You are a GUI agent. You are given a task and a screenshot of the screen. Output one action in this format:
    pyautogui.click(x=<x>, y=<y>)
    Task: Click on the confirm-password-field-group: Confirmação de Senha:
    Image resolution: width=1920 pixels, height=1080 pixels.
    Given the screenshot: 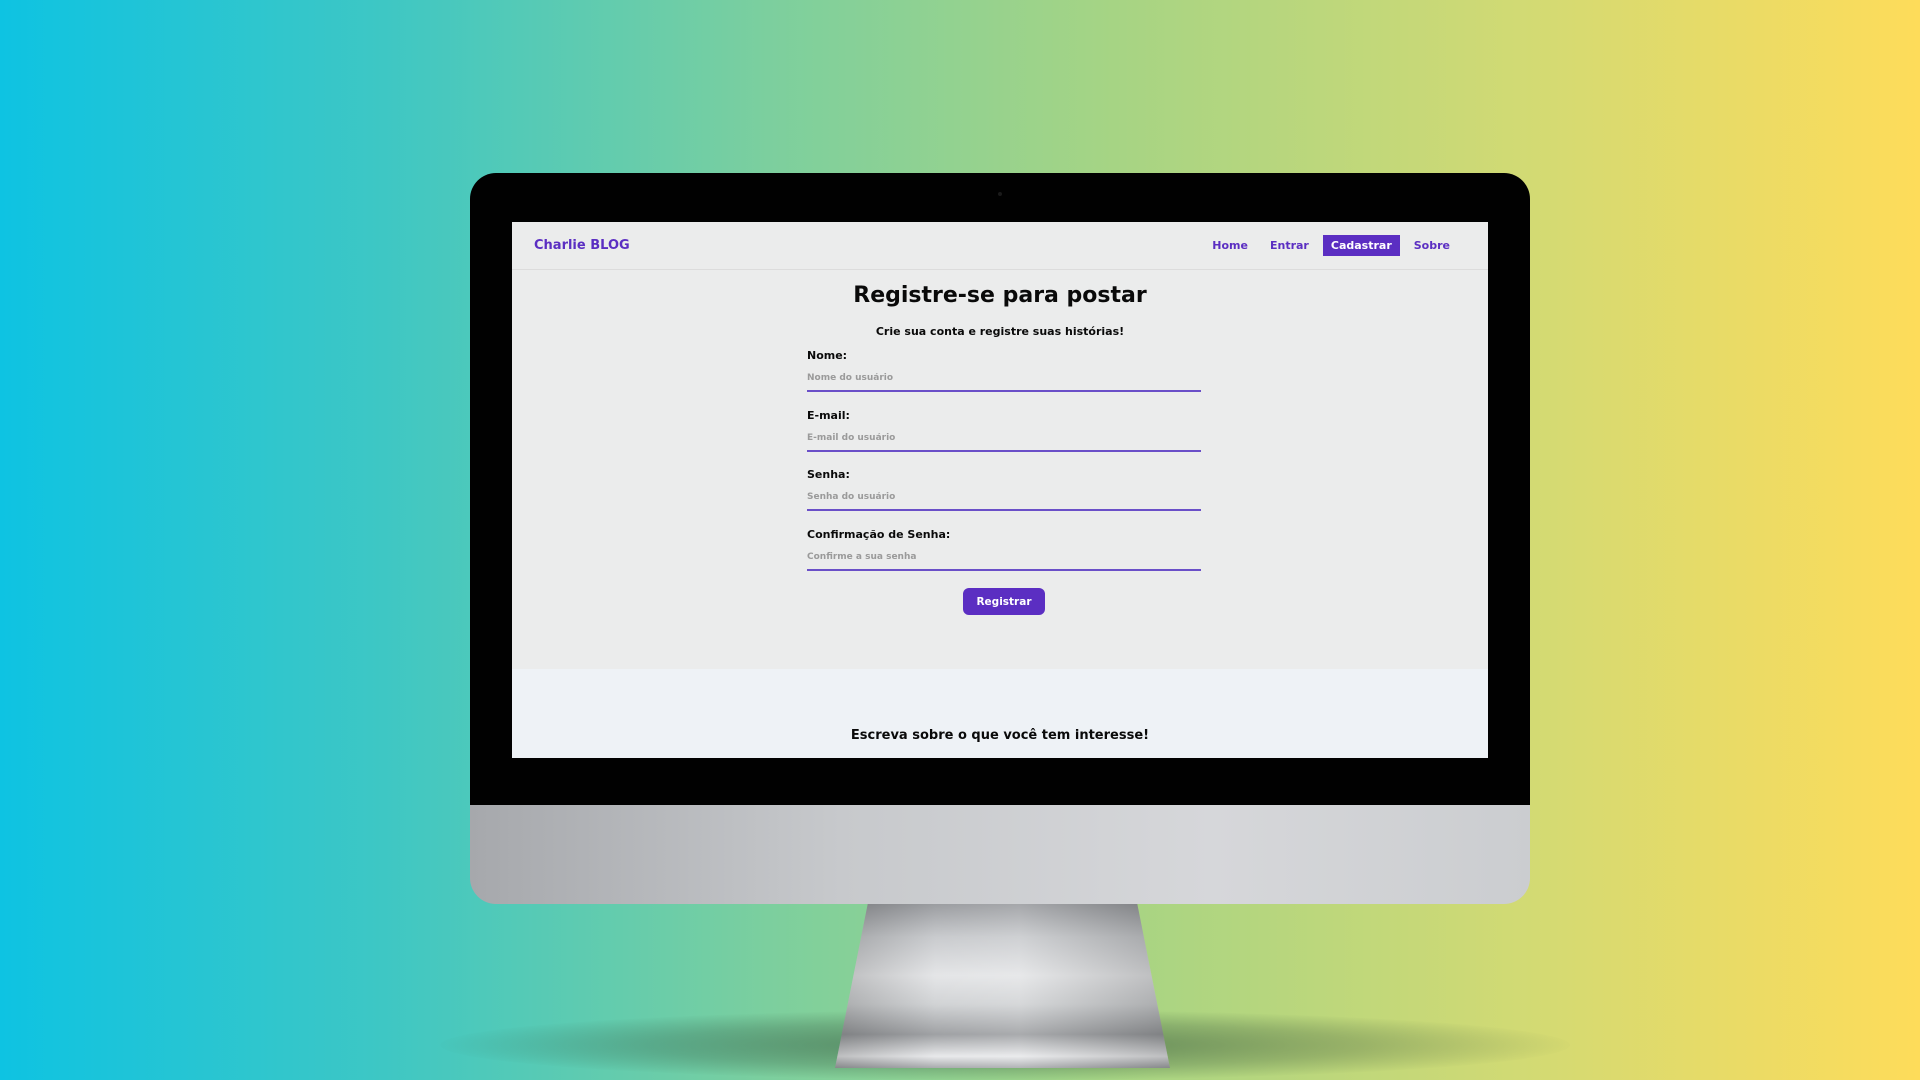 What is the action you would take?
    pyautogui.click(x=1004, y=558)
    